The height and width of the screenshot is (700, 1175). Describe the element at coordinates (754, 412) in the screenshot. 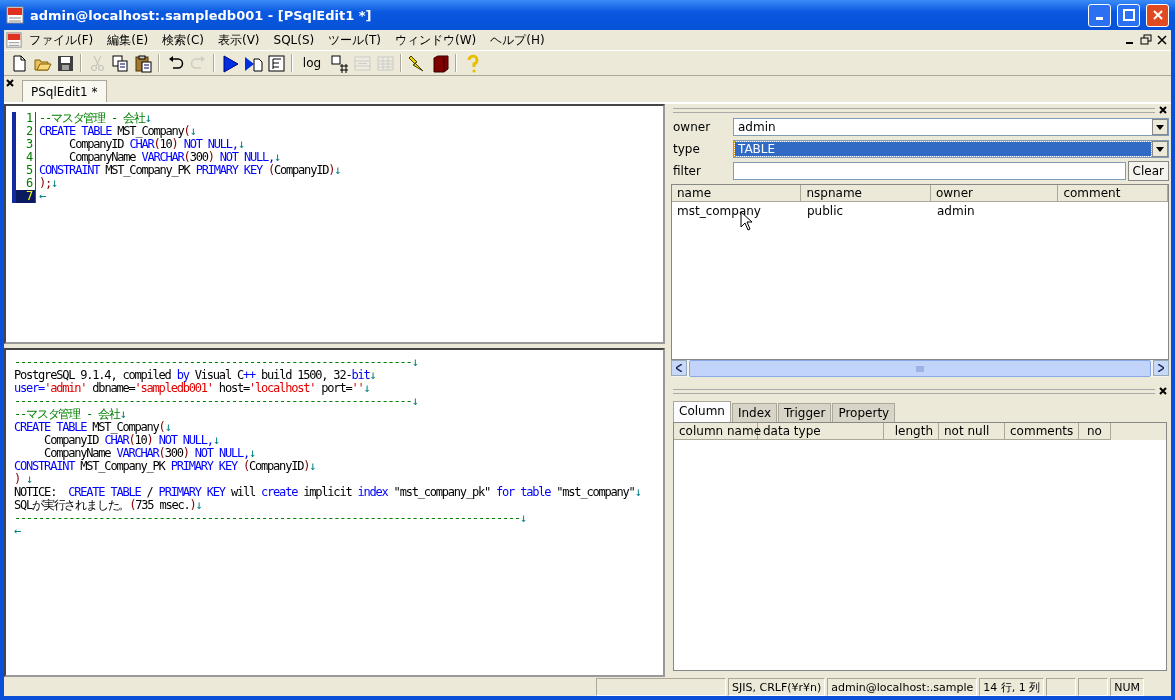

I see `tab: Index` at that location.